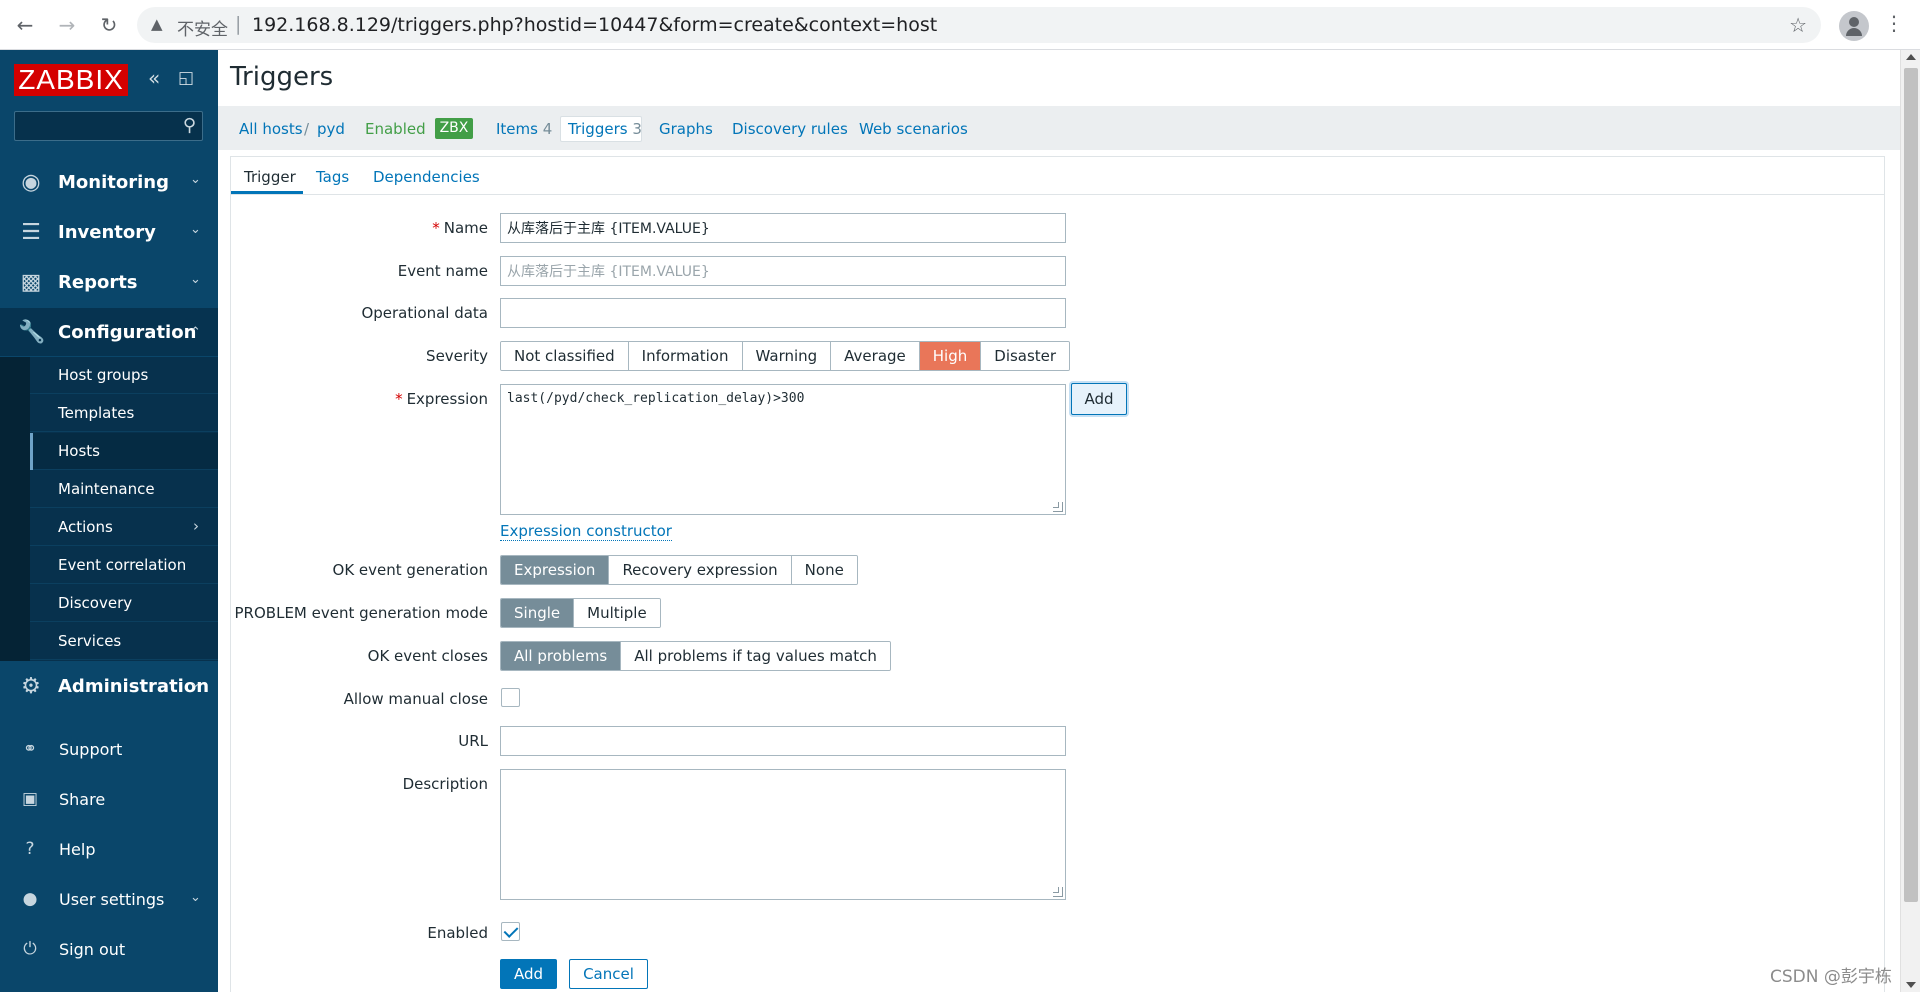 Image resolution: width=1920 pixels, height=992 pixels. I want to click on chevron-up-icon: ⌃, so click(195, 332).